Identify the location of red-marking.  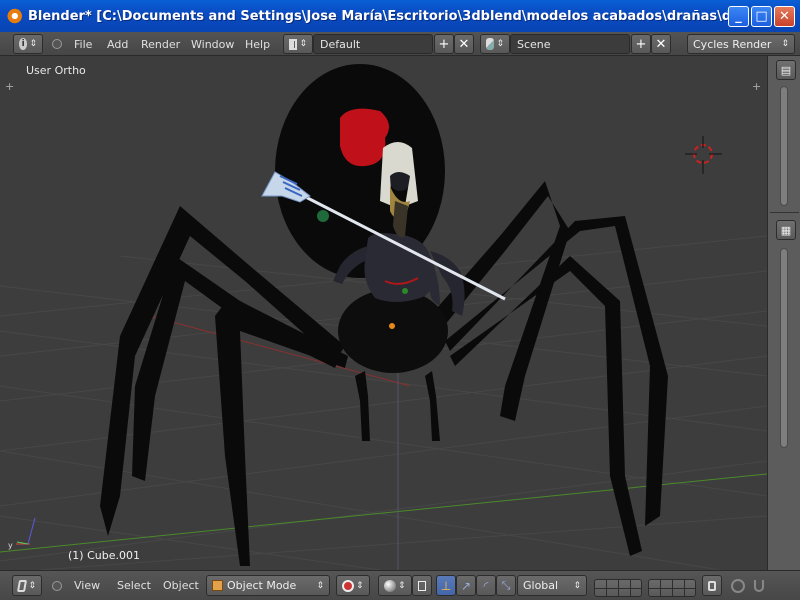
(364, 137).